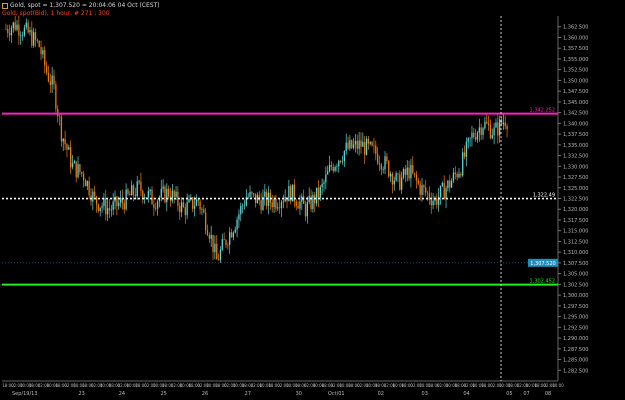  I want to click on price-tick-label: 1,297.500, so click(575, 307).